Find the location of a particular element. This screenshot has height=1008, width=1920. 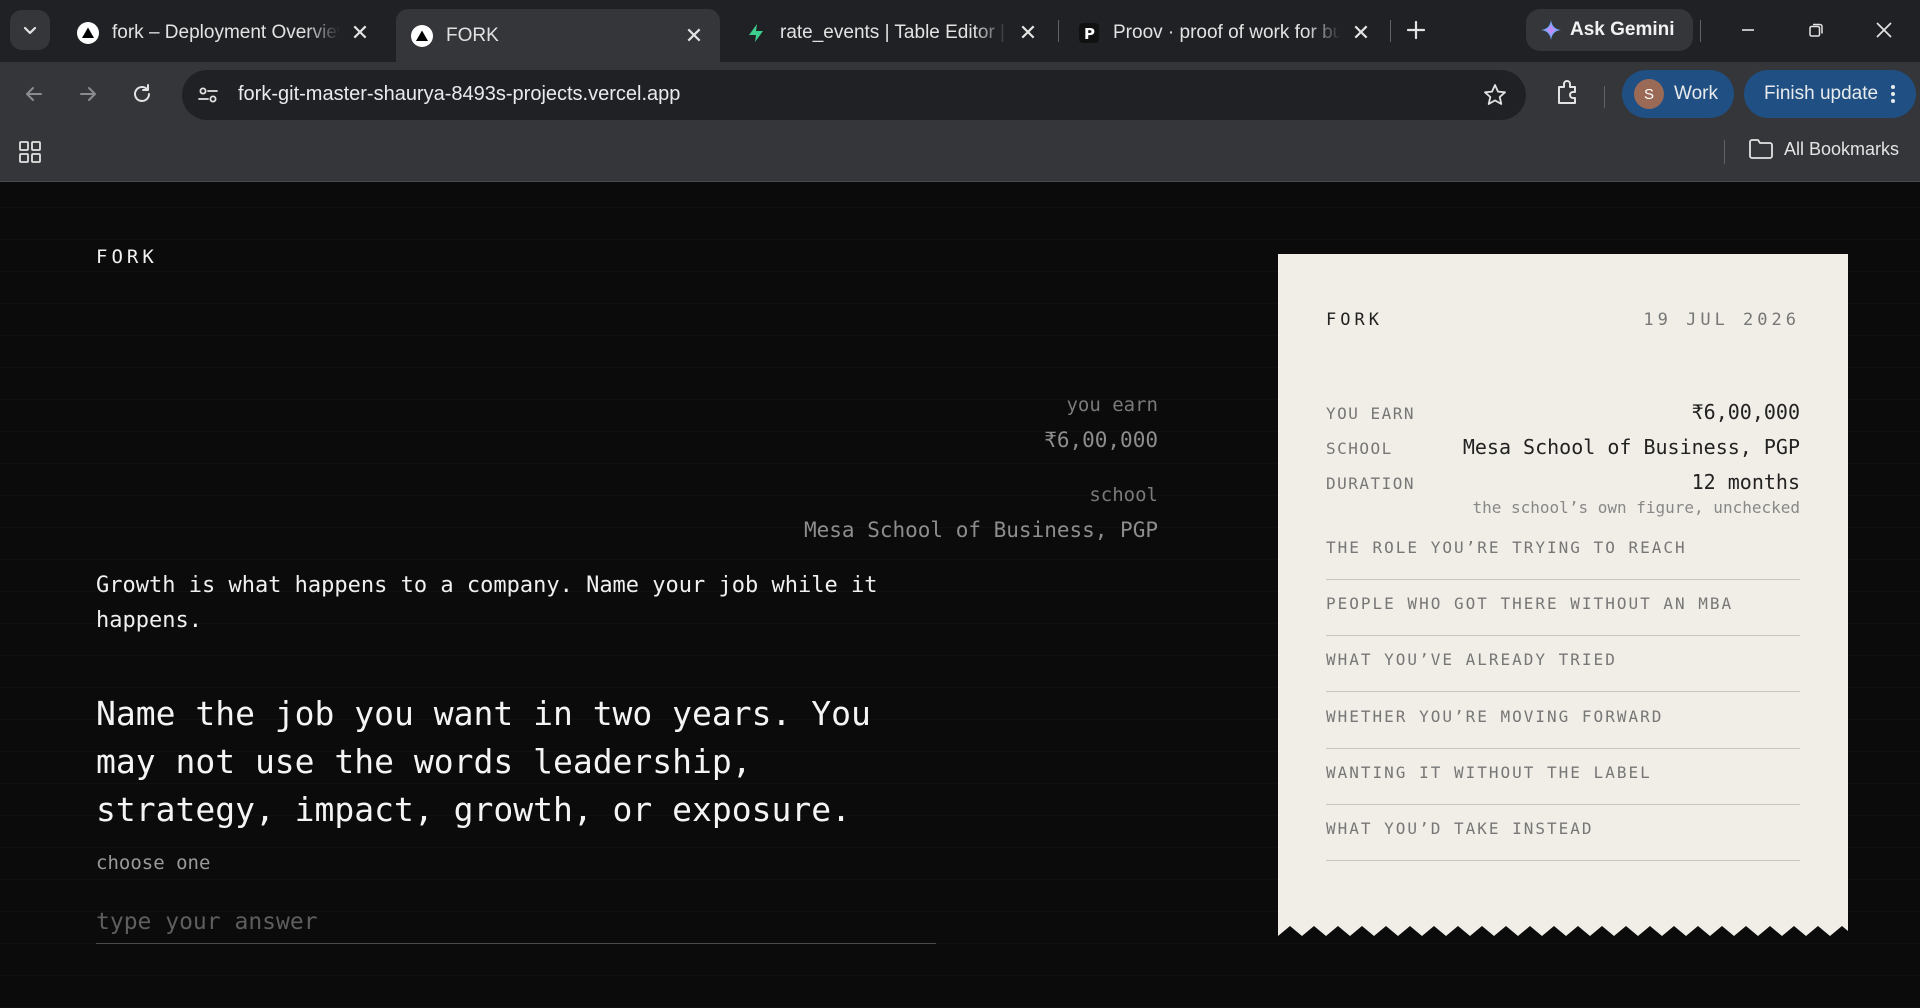

profile-label: Work is located at coordinates (1696, 93).